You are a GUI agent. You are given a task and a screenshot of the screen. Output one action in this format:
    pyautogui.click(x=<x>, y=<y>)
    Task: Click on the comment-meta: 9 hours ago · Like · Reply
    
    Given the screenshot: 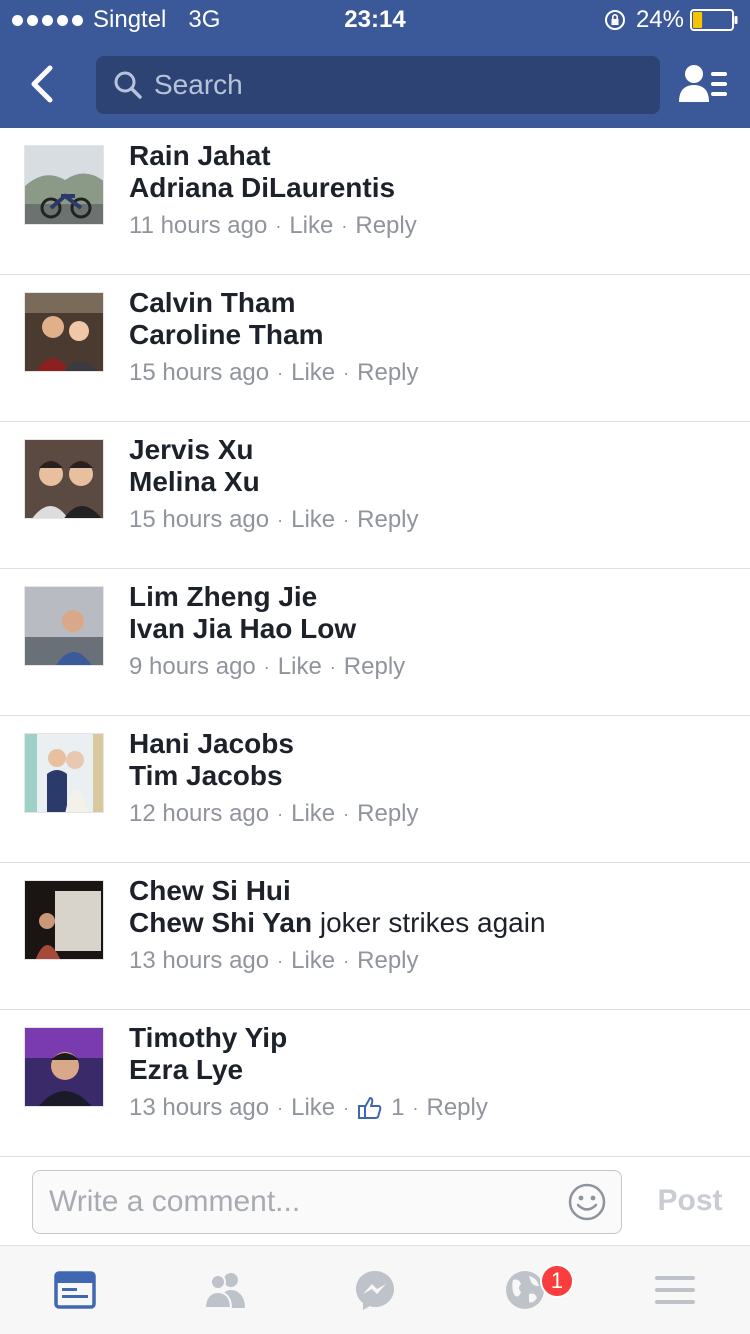 What is the action you would take?
    pyautogui.click(x=429, y=667)
    